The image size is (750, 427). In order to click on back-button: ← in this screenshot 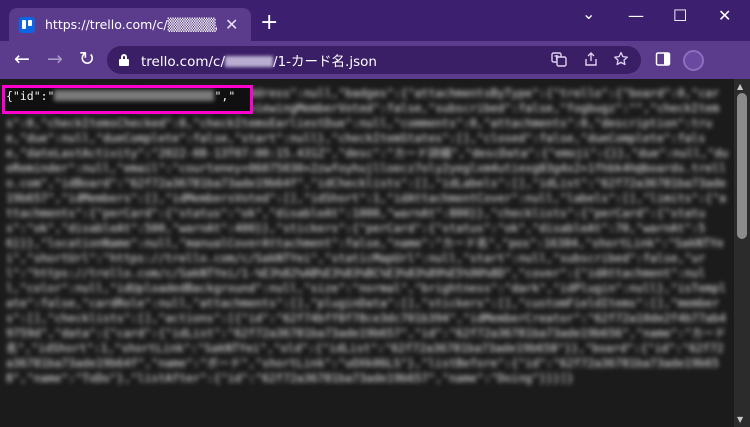, I will do `click(22, 59)`.